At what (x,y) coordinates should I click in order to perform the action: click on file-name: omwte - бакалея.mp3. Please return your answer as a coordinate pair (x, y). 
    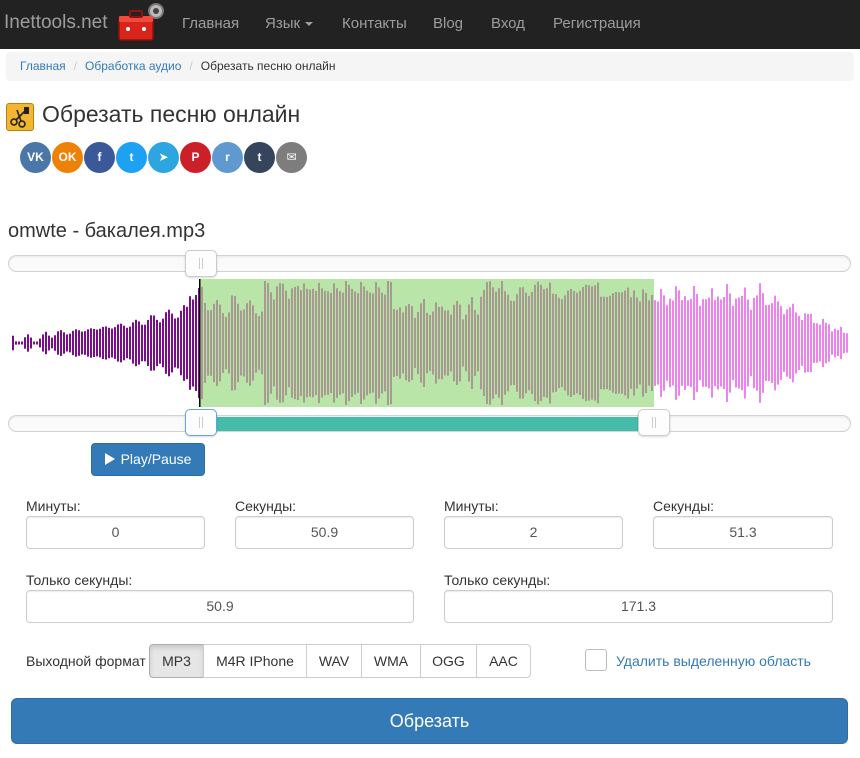
    Looking at the image, I should click on (107, 231).